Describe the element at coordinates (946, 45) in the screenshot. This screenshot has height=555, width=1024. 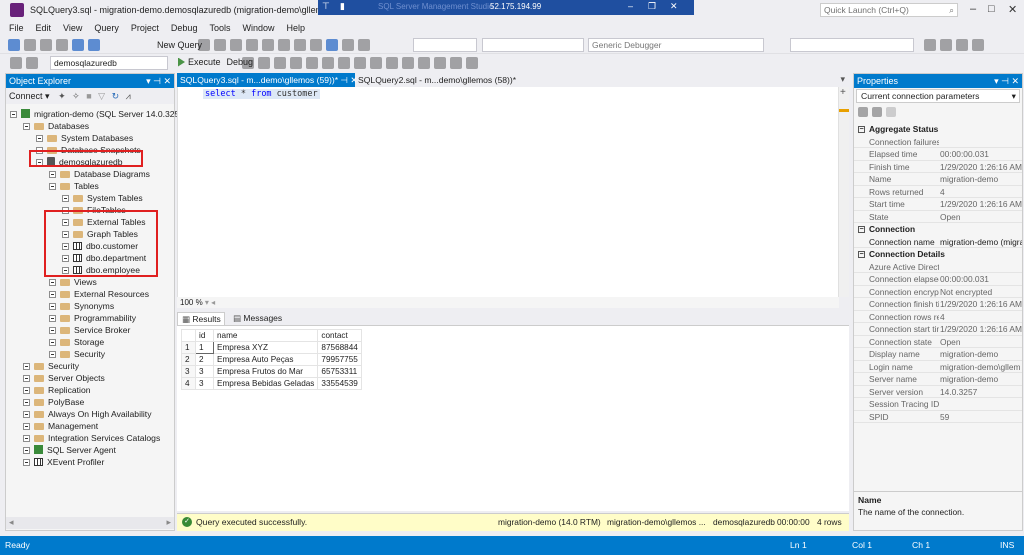
I see `toolbox-icon` at that location.